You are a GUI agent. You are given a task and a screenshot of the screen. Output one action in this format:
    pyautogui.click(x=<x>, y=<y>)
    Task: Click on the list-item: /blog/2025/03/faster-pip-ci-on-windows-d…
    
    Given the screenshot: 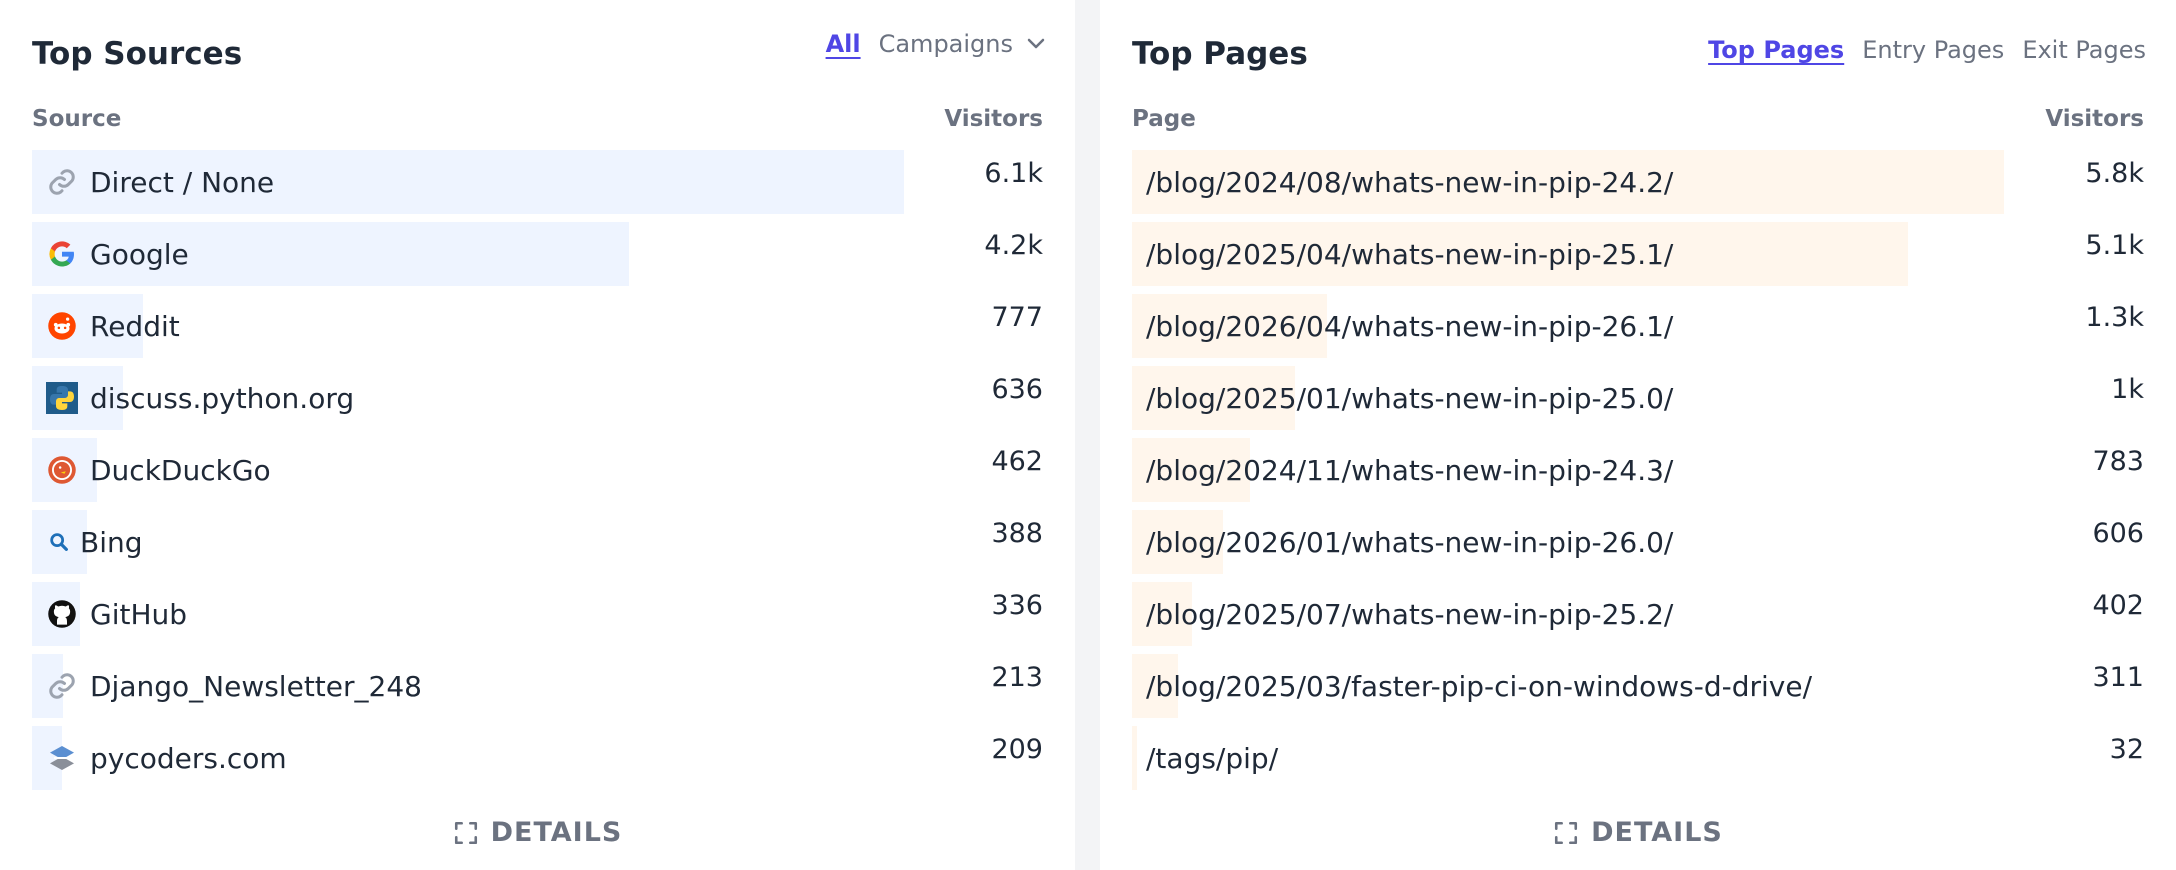 What is the action you would take?
    pyautogui.click(x=1638, y=686)
    